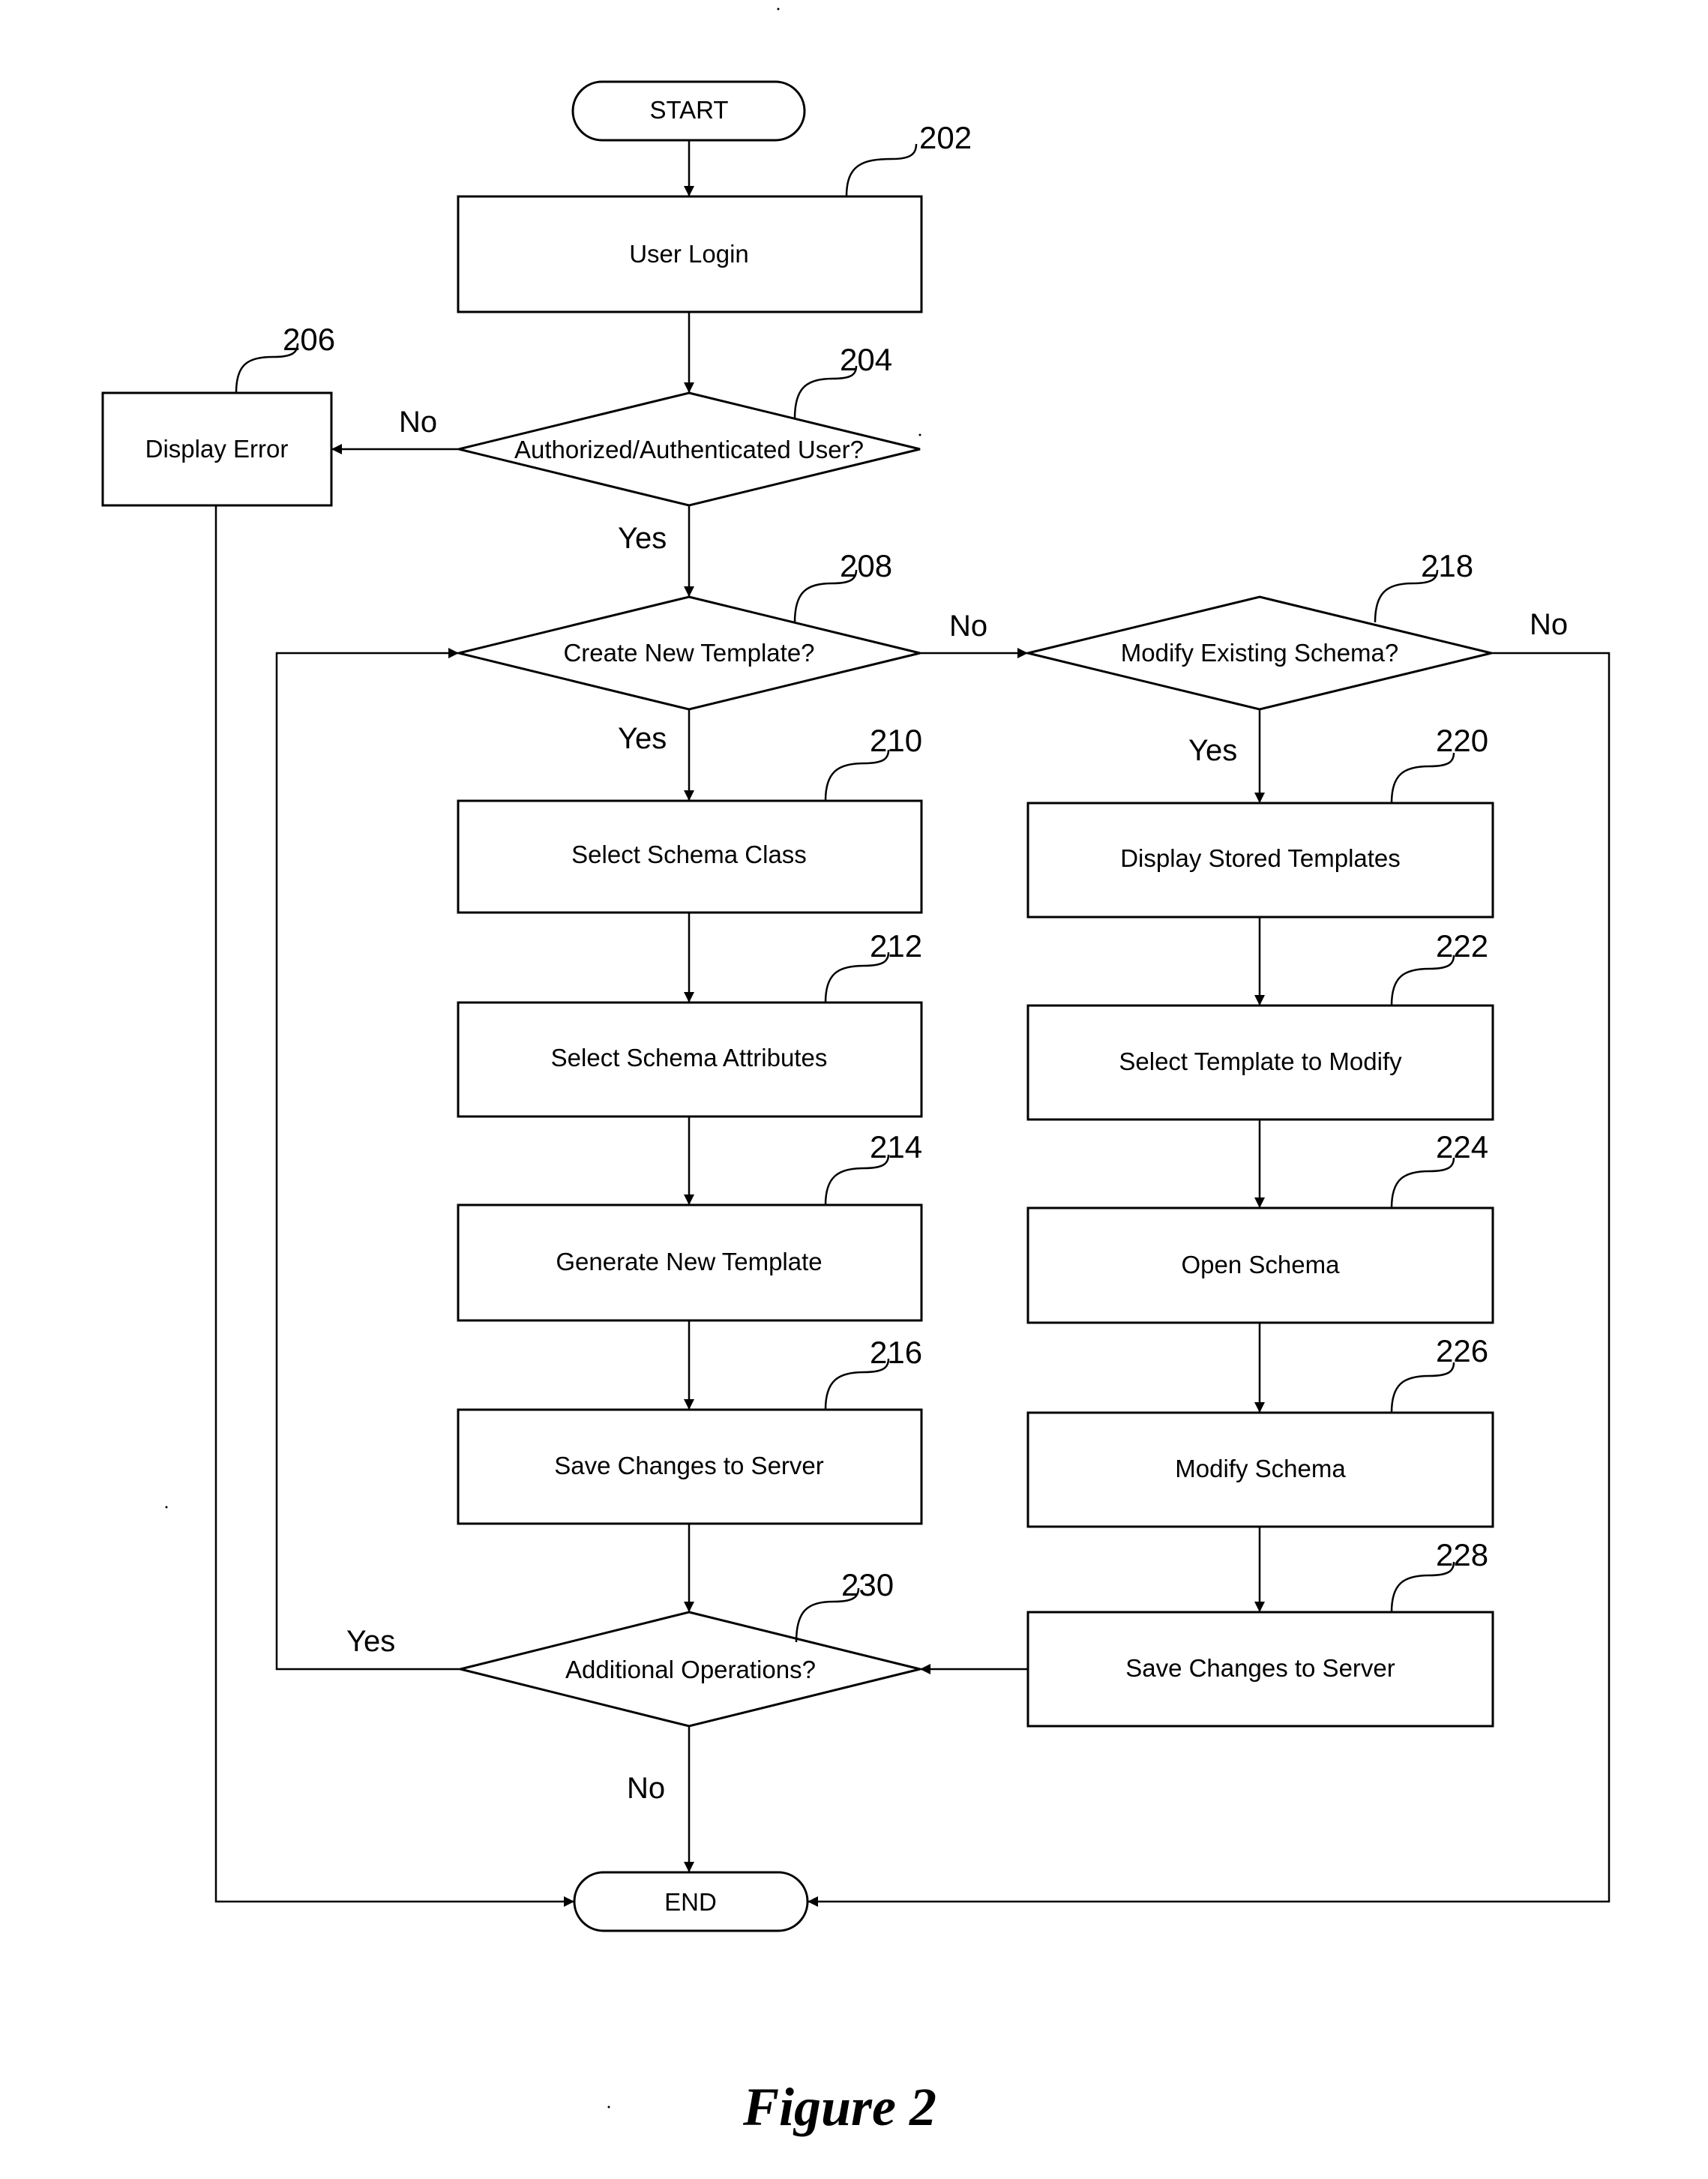  I want to click on decision-modify-existing-schema: Modify Existing Schema? 218, so click(1260, 629).